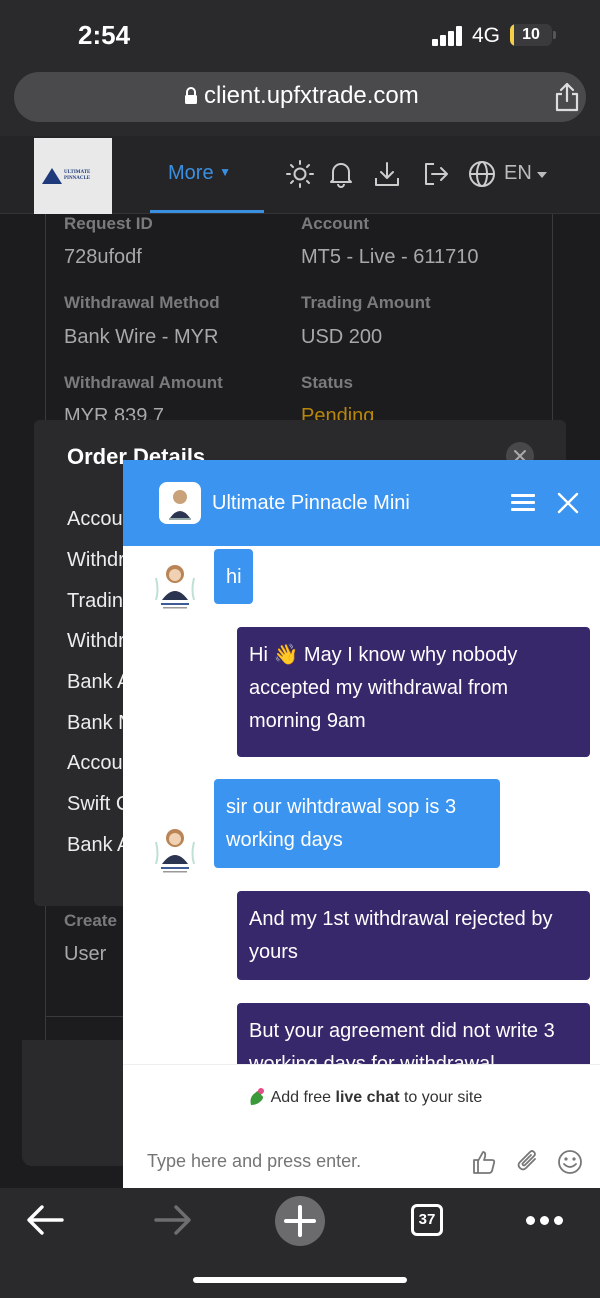 This screenshot has width=600, height=1298. I want to click on browser-toolbar: client.upfxtrade.com, so click(300, 100).